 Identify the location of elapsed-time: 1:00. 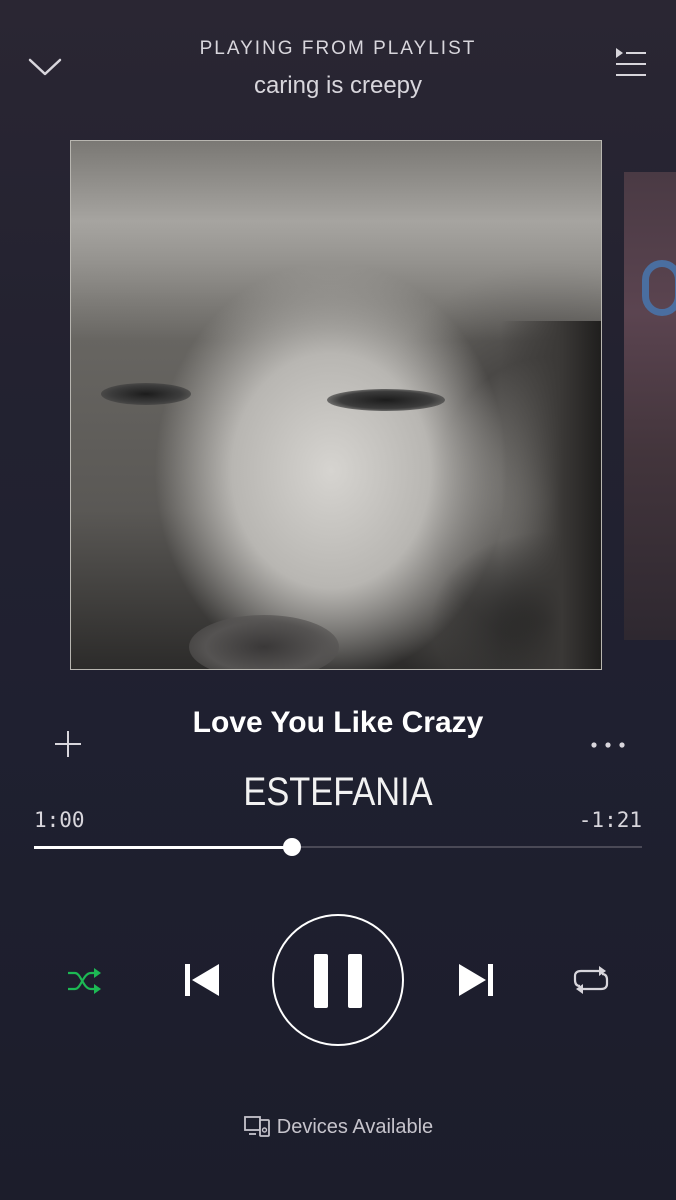
(59, 820).